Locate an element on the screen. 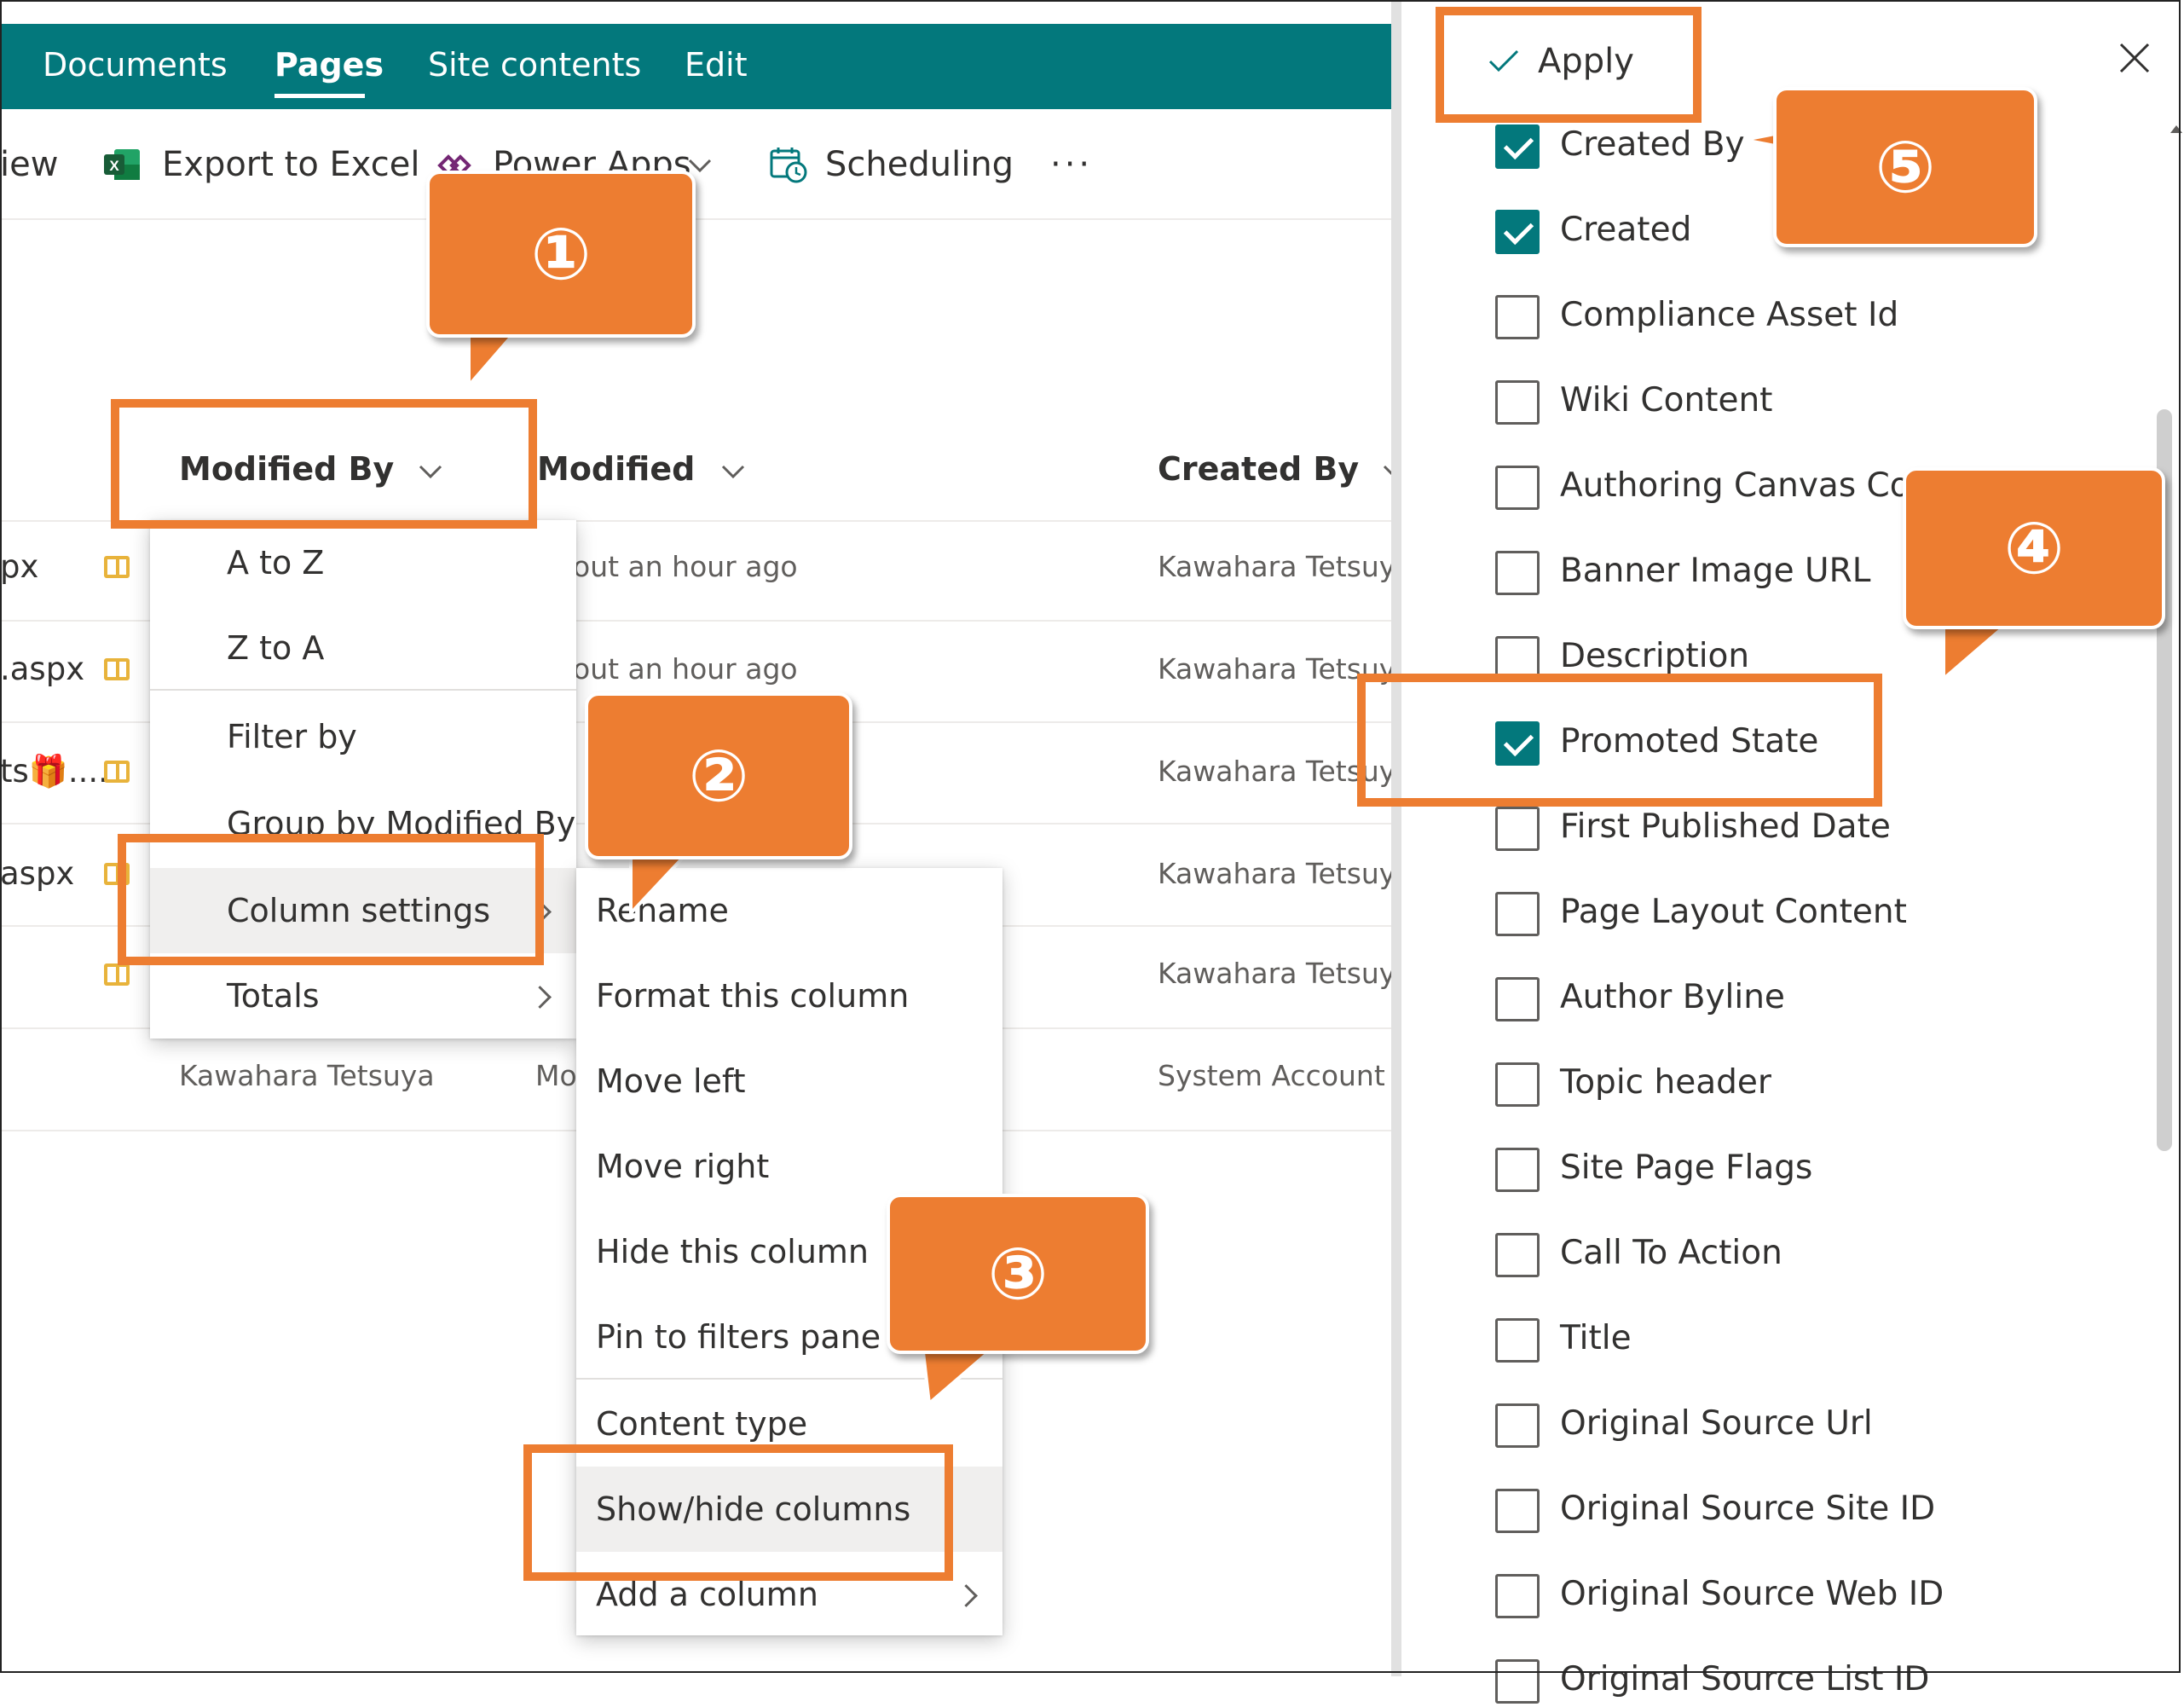  command-bar: iew X Export to Excel Power Apps Schedul is located at coordinates (695, 163).